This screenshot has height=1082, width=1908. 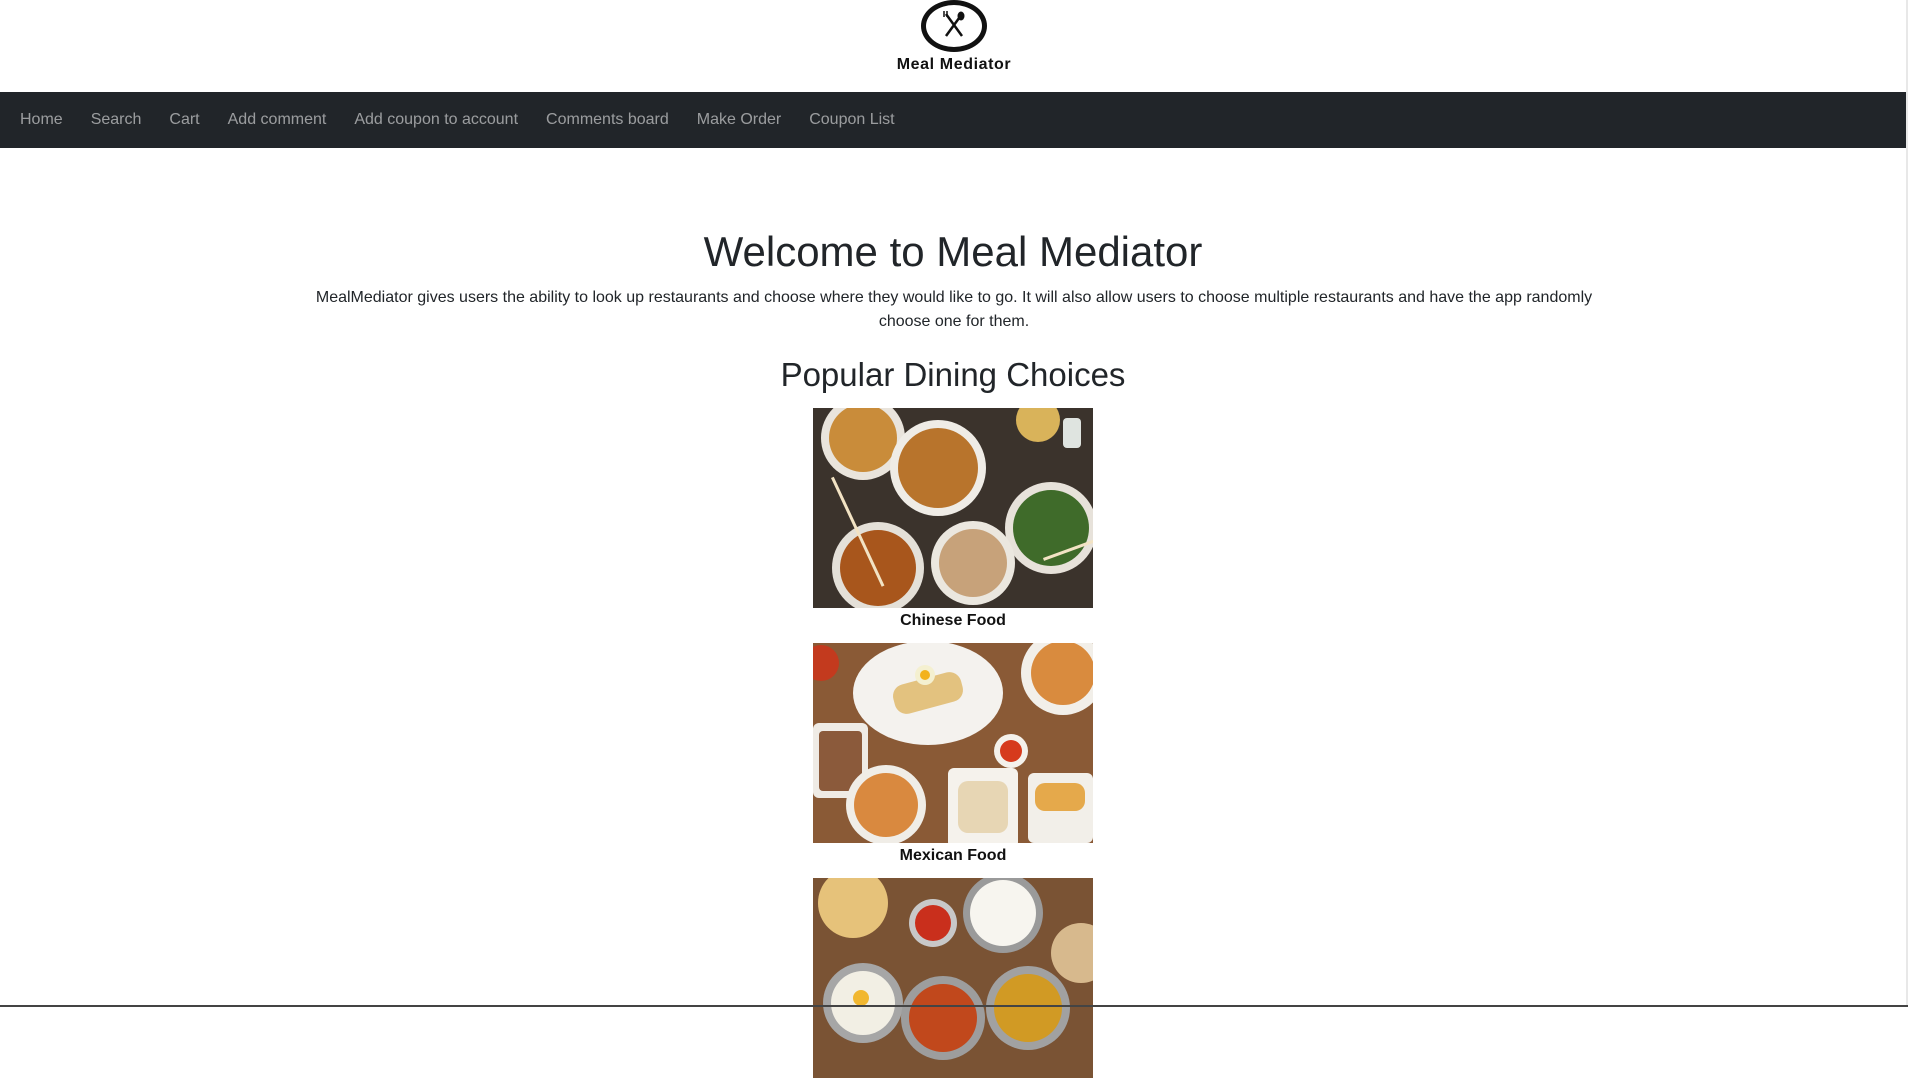 What do you see at coordinates (953, 508) in the screenshot?
I see `chinese-food-image` at bounding box center [953, 508].